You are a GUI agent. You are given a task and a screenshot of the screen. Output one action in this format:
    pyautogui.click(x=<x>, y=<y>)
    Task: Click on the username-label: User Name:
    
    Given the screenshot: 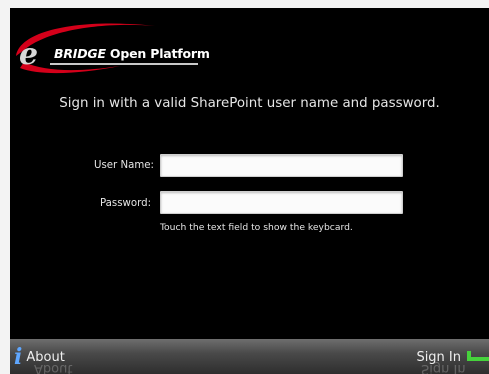 What is the action you would take?
    pyautogui.click(x=124, y=165)
    